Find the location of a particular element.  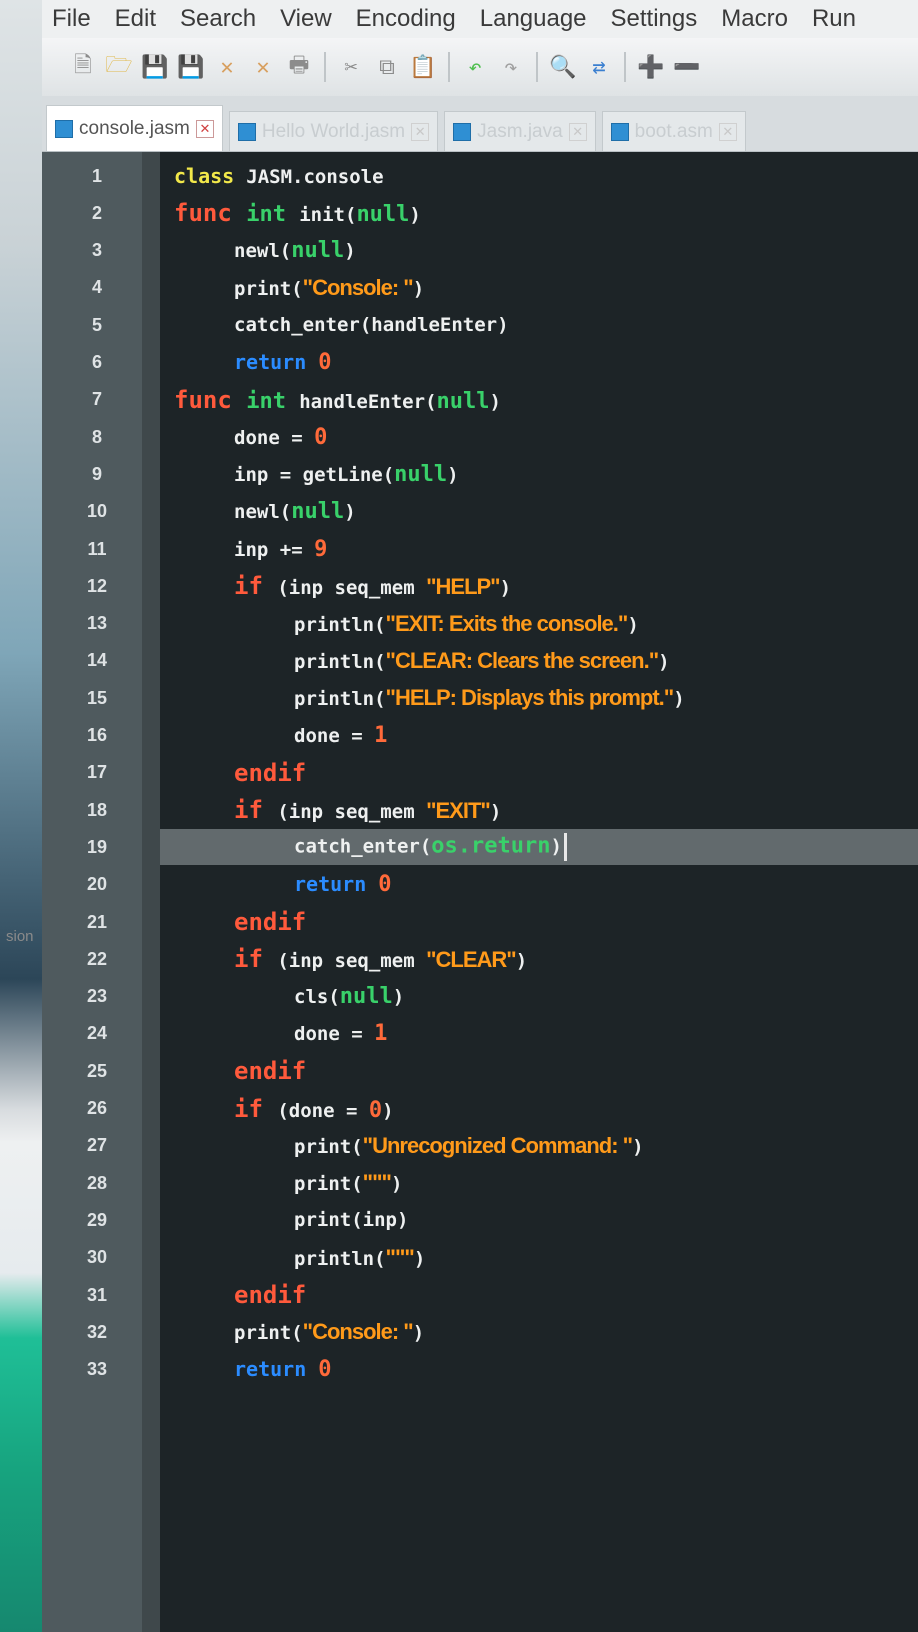

find-icon: 🔍 is located at coordinates (563, 67).